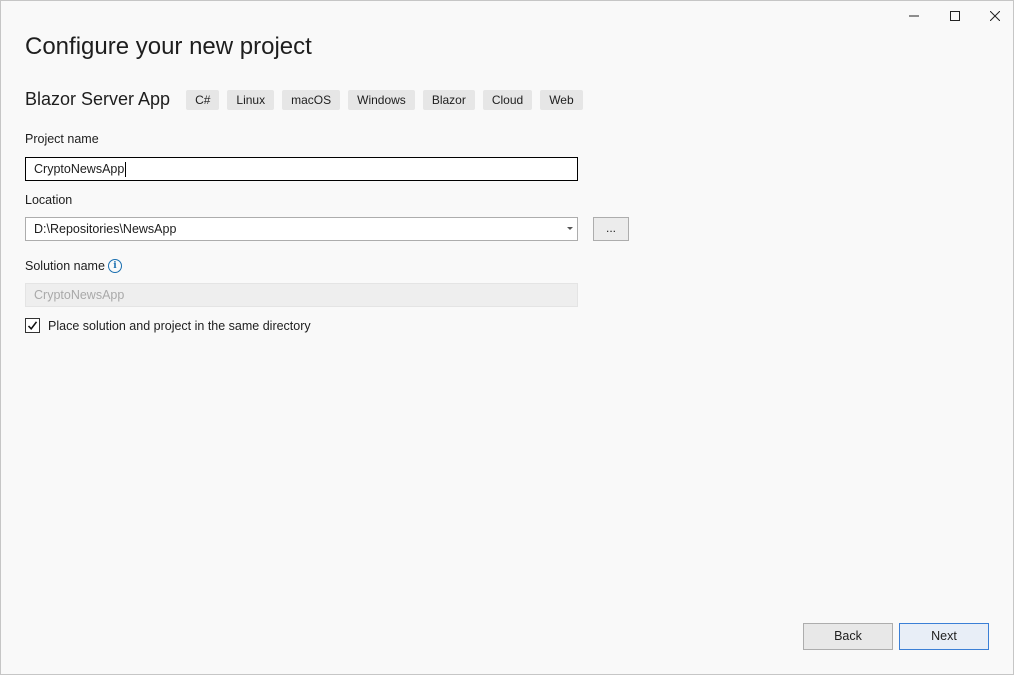  What do you see at coordinates (79, 169) in the screenshot?
I see `project-name-value: CryptoNewsApp` at bounding box center [79, 169].